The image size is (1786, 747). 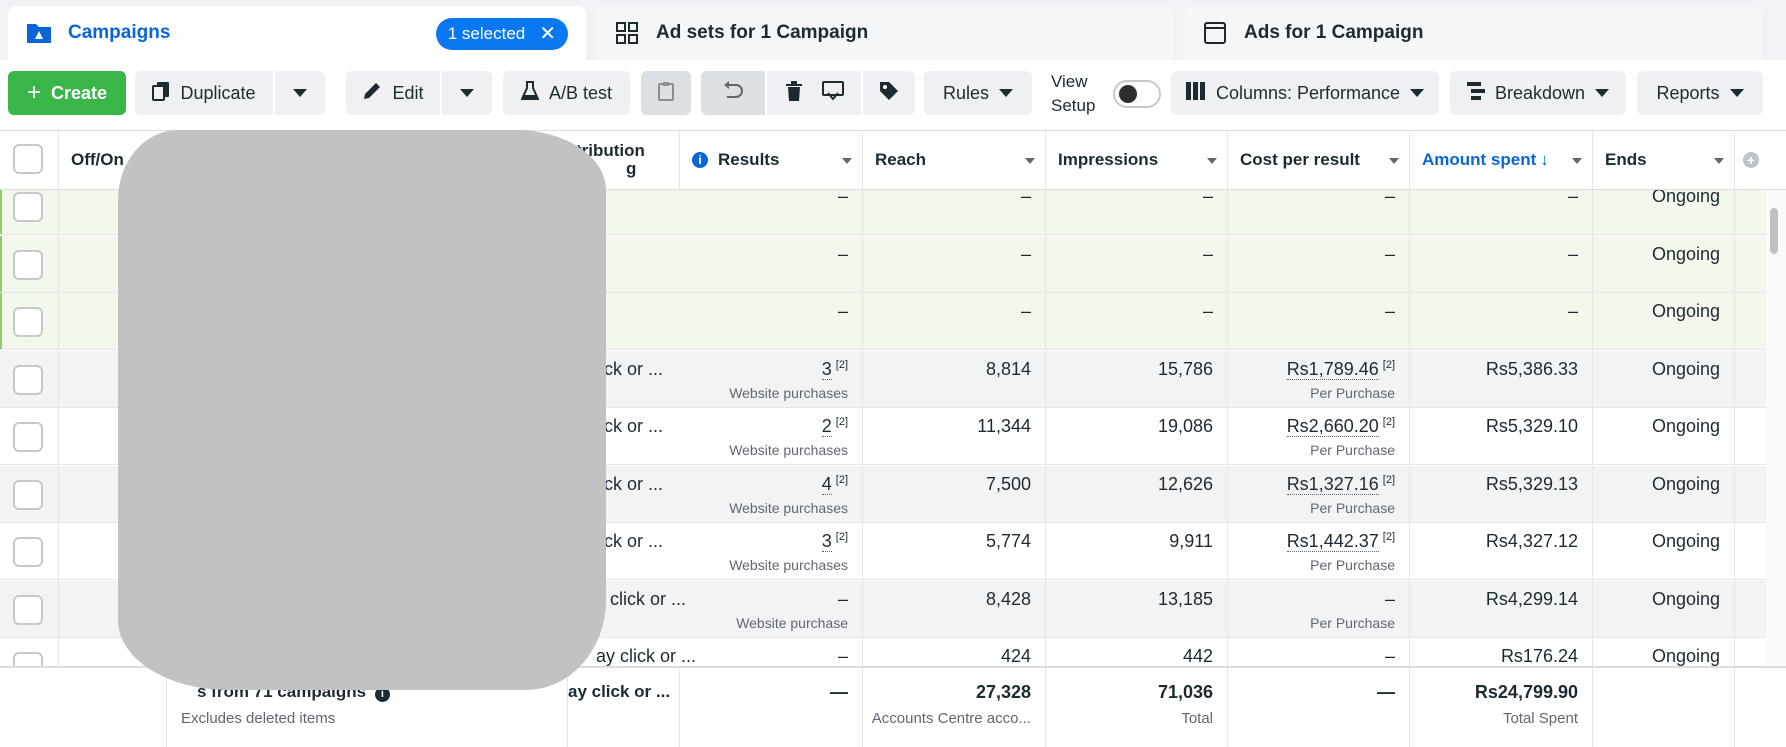 I want to click on results-value: 4, so click(x=826, y=484).